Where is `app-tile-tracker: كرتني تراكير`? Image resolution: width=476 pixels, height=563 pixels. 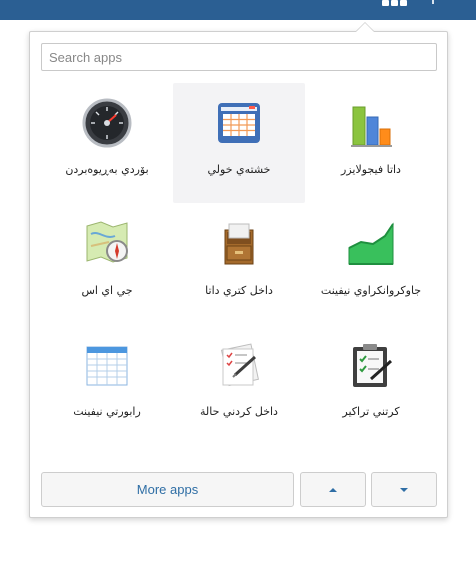
app-tile-tracker: كرتني تراكير is located at coordinates (371, 385).